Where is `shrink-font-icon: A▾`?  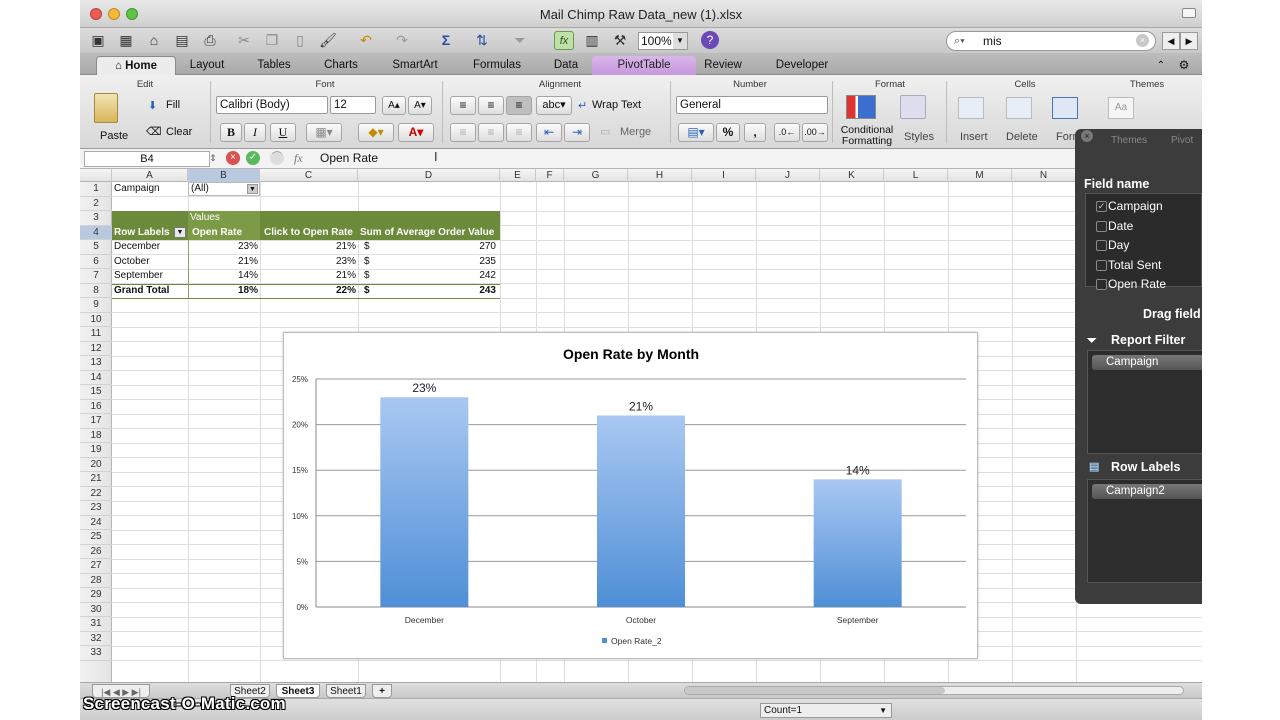 shrink-font-icon: A▾ is located at coordinates (420, 105).